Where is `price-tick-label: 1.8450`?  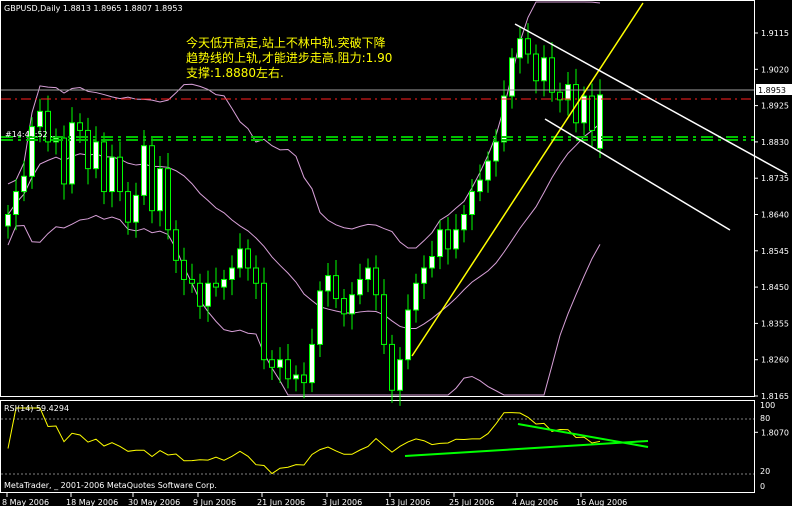
price-tick-label: 1.8450 is located at coordinates (775, 287).